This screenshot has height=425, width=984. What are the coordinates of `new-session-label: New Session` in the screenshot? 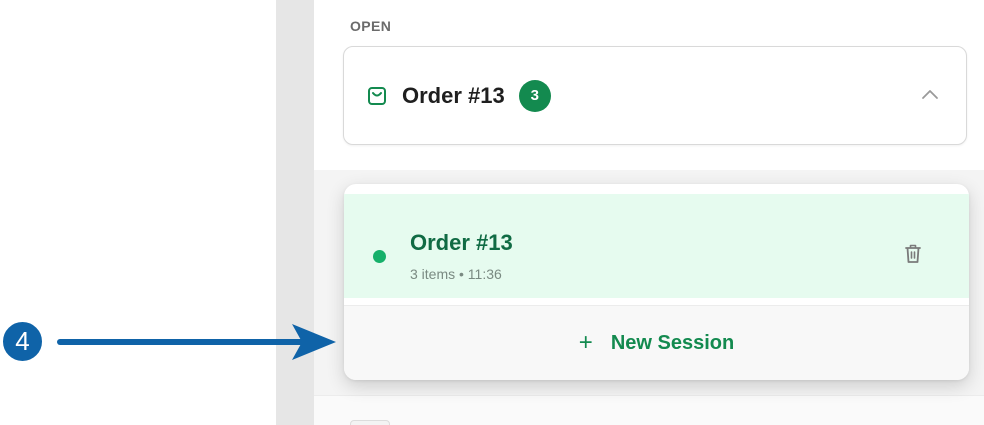 It's located at (672, 342).